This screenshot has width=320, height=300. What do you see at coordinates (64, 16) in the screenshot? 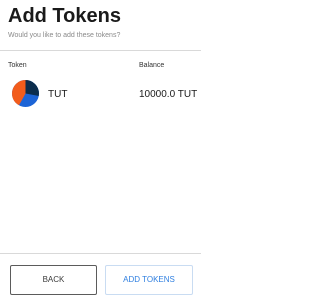
I see `page-title: Add Tokens` at bounding box center [64, 16].